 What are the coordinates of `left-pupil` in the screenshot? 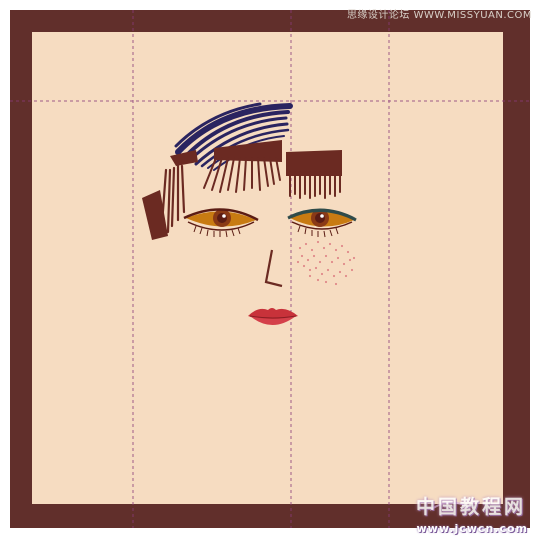 It's located at (222, 218).